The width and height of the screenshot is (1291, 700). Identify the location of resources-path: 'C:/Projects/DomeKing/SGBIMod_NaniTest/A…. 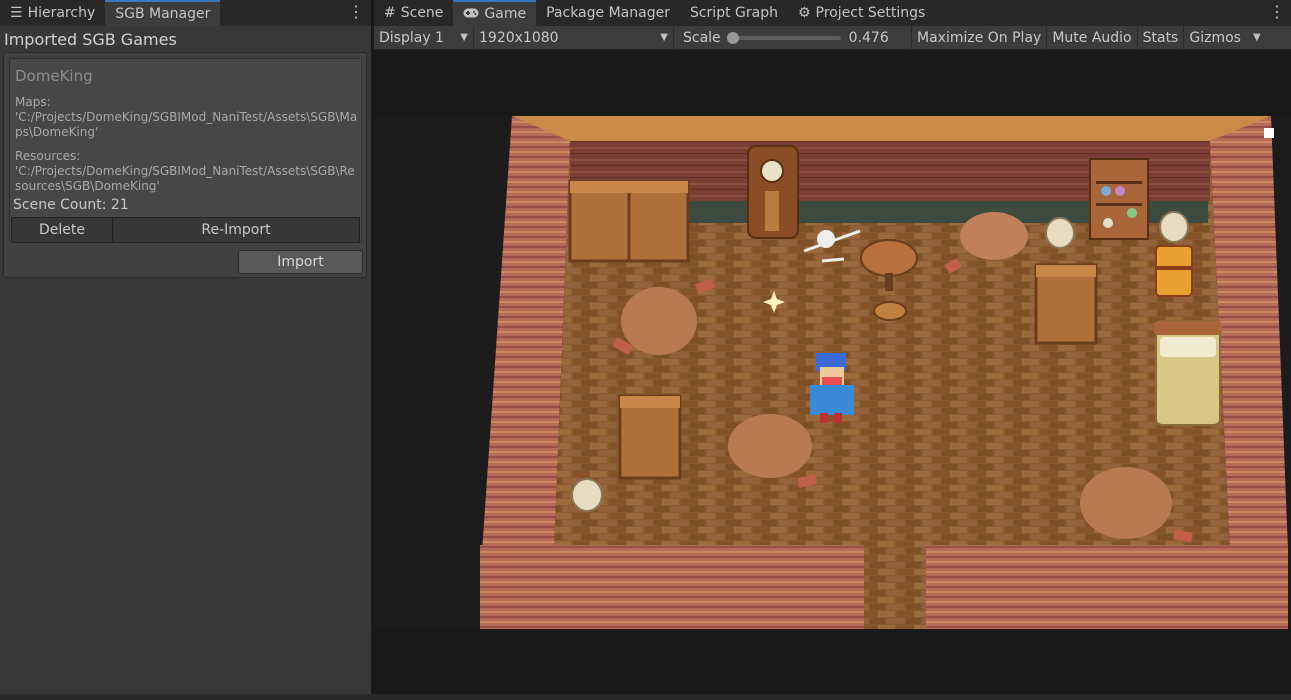
(185, 178).